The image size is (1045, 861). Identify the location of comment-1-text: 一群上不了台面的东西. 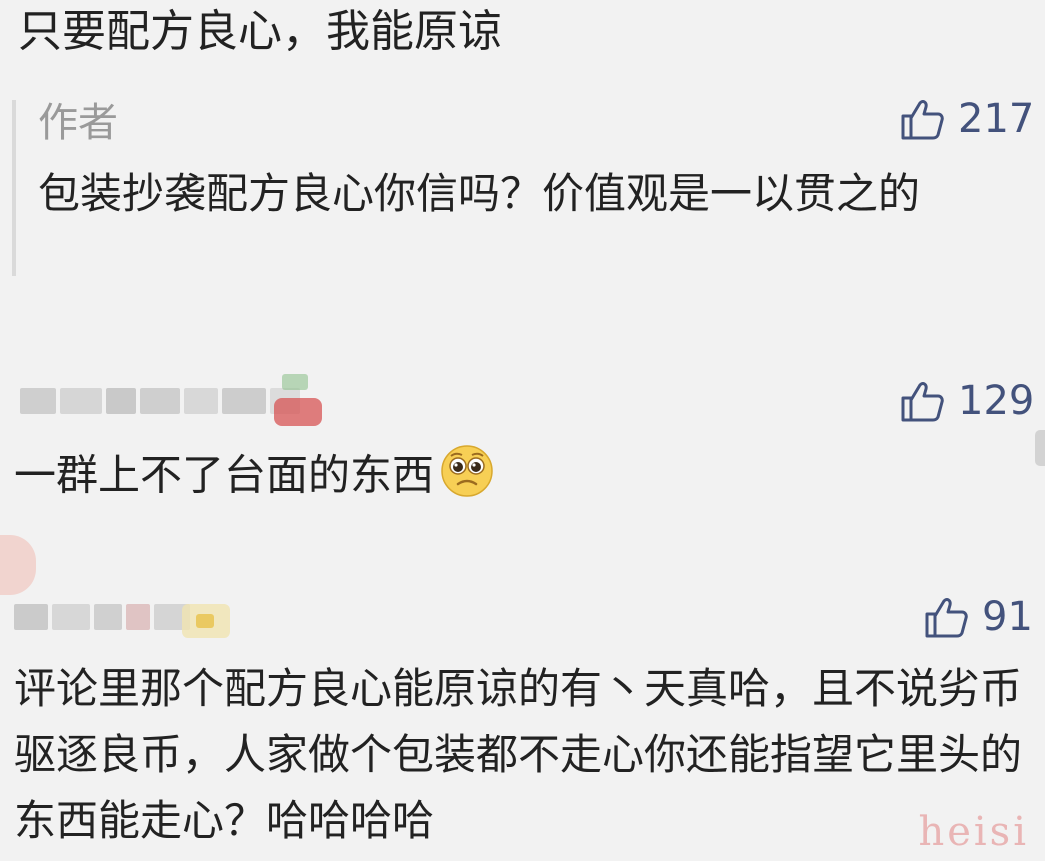
(254, 478).